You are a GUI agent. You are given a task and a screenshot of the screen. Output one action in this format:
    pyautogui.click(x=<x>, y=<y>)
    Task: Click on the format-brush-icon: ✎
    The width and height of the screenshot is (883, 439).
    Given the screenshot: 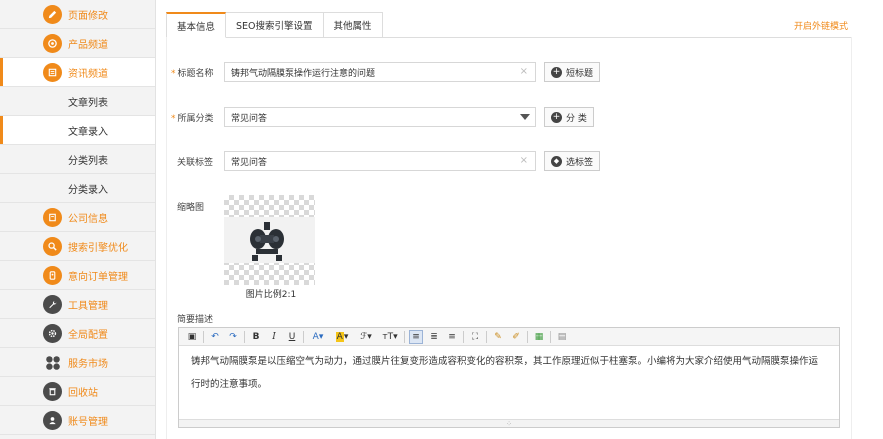 What is the action you would take?
    pyautogui.click(x=498, y=337)
    